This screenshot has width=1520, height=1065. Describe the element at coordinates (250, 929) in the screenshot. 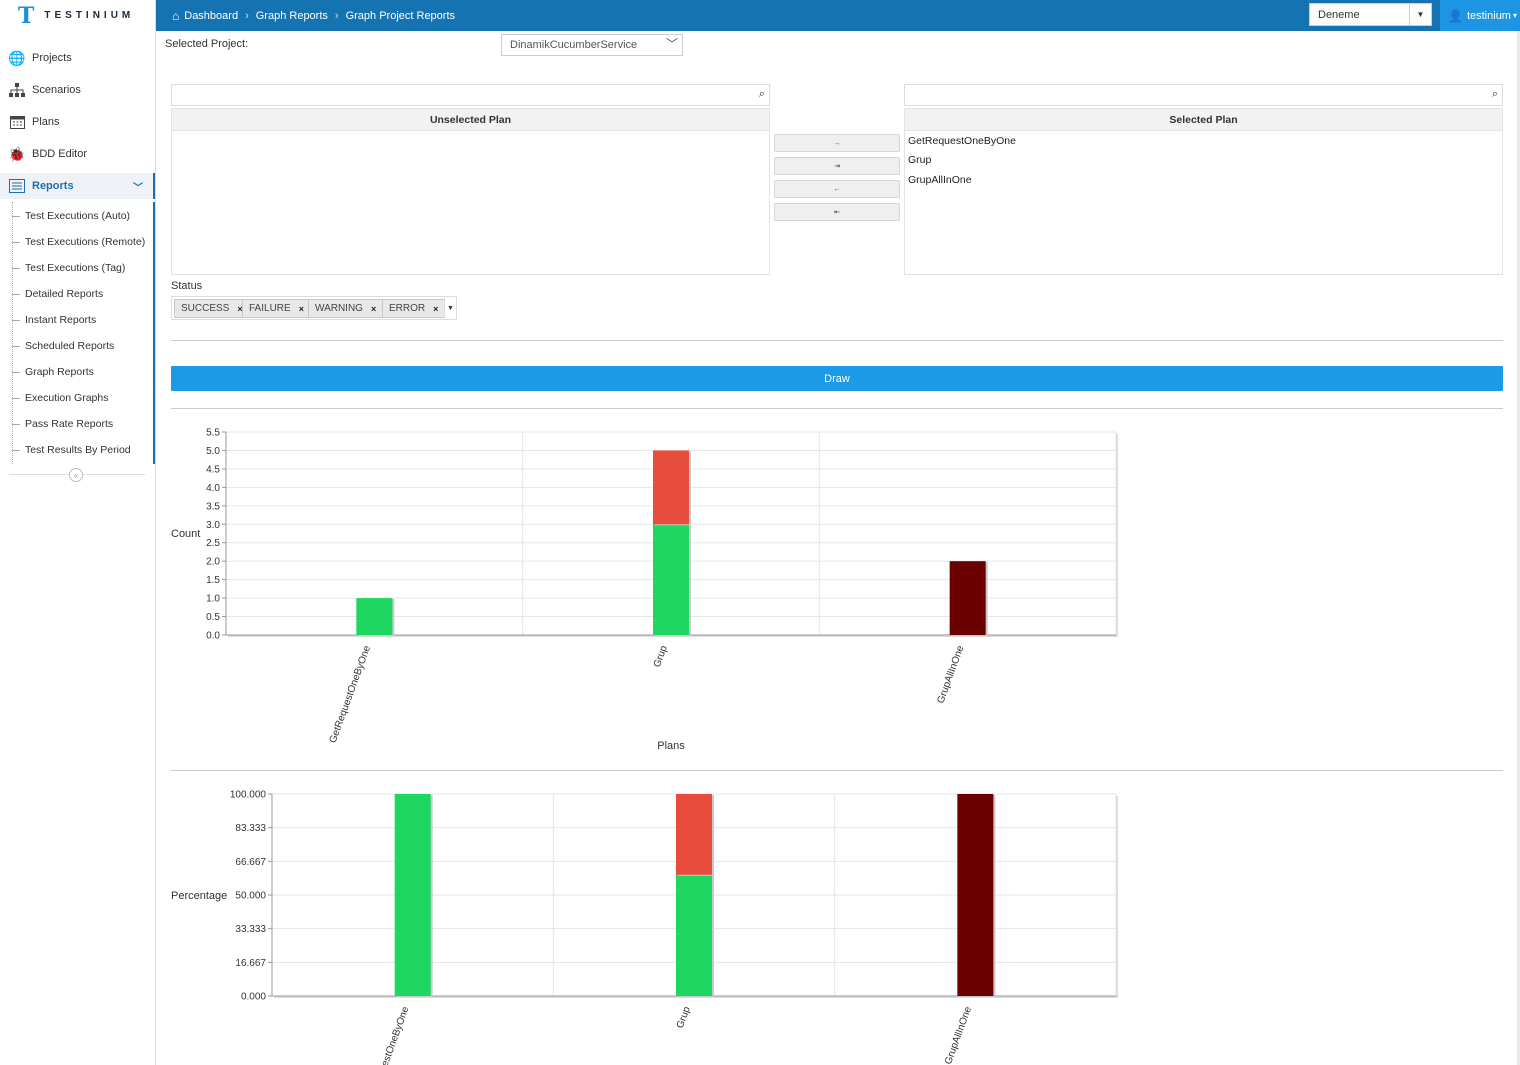

I see `y-tick-label: 33.333` at that location.